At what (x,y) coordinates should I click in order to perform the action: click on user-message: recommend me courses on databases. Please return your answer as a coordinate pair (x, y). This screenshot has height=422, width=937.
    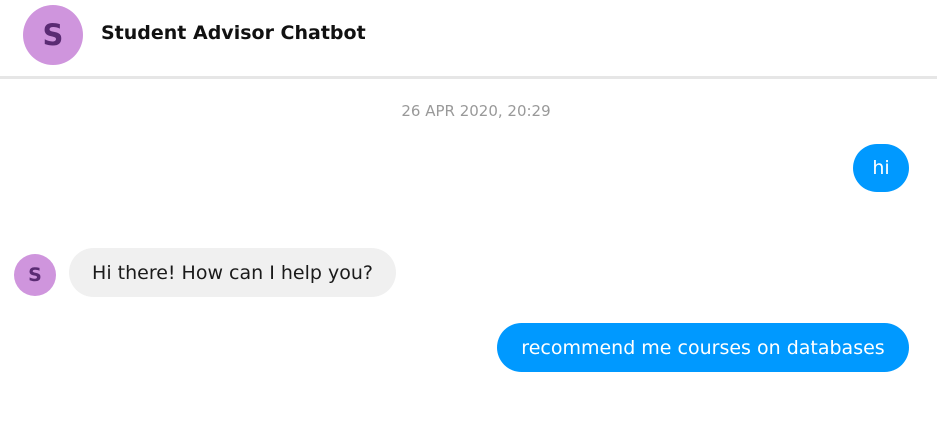
    Looking at the image, I should click on (703, 347).